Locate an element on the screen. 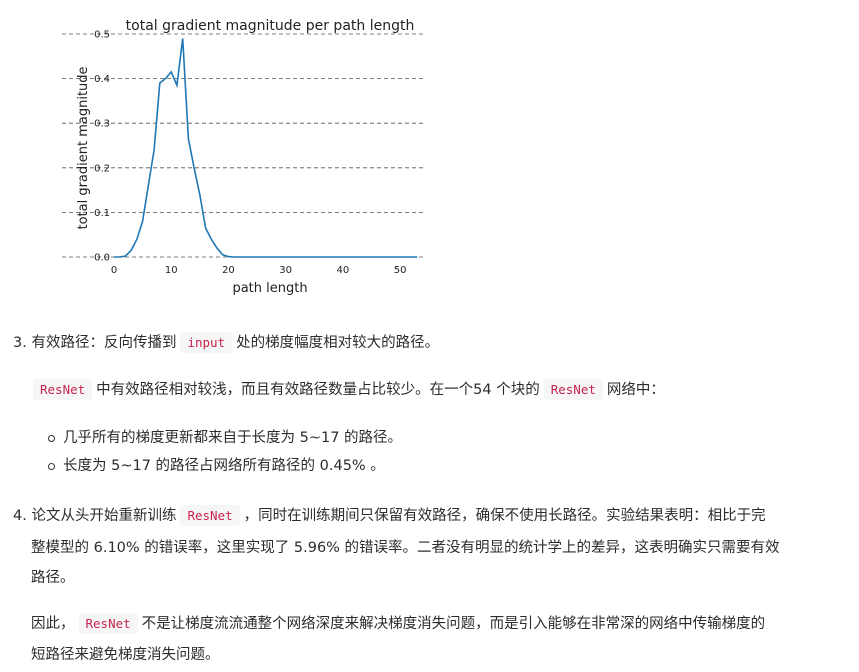  chart-ticks: 0.0 0.1 0.2 0.3 0.4 0.5 0 10 20 30 40 50 is located at coordinates (250, 153).